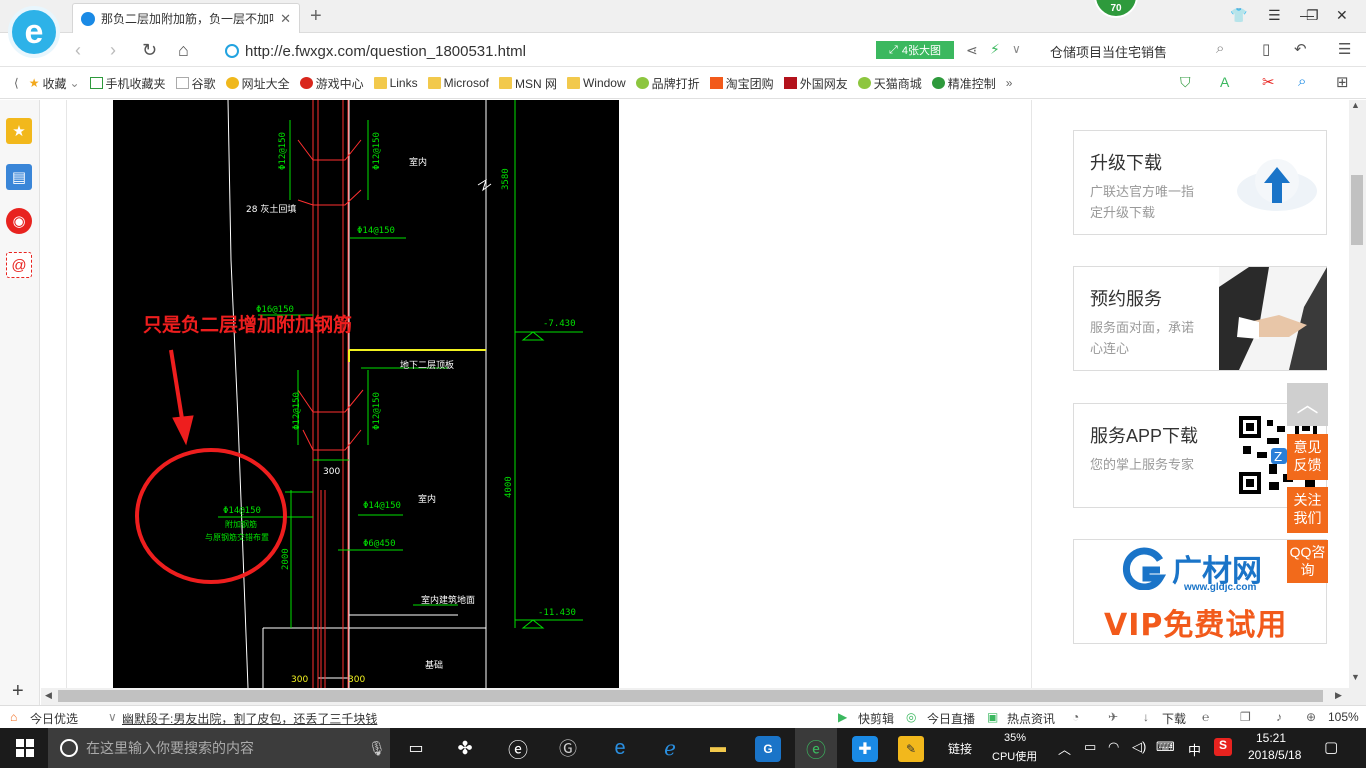  Describe the element at coordinates (1200, 318) in the screenshot. I see `card-appointment: 预约服务 服务面对面，承诺心连心` at that location.